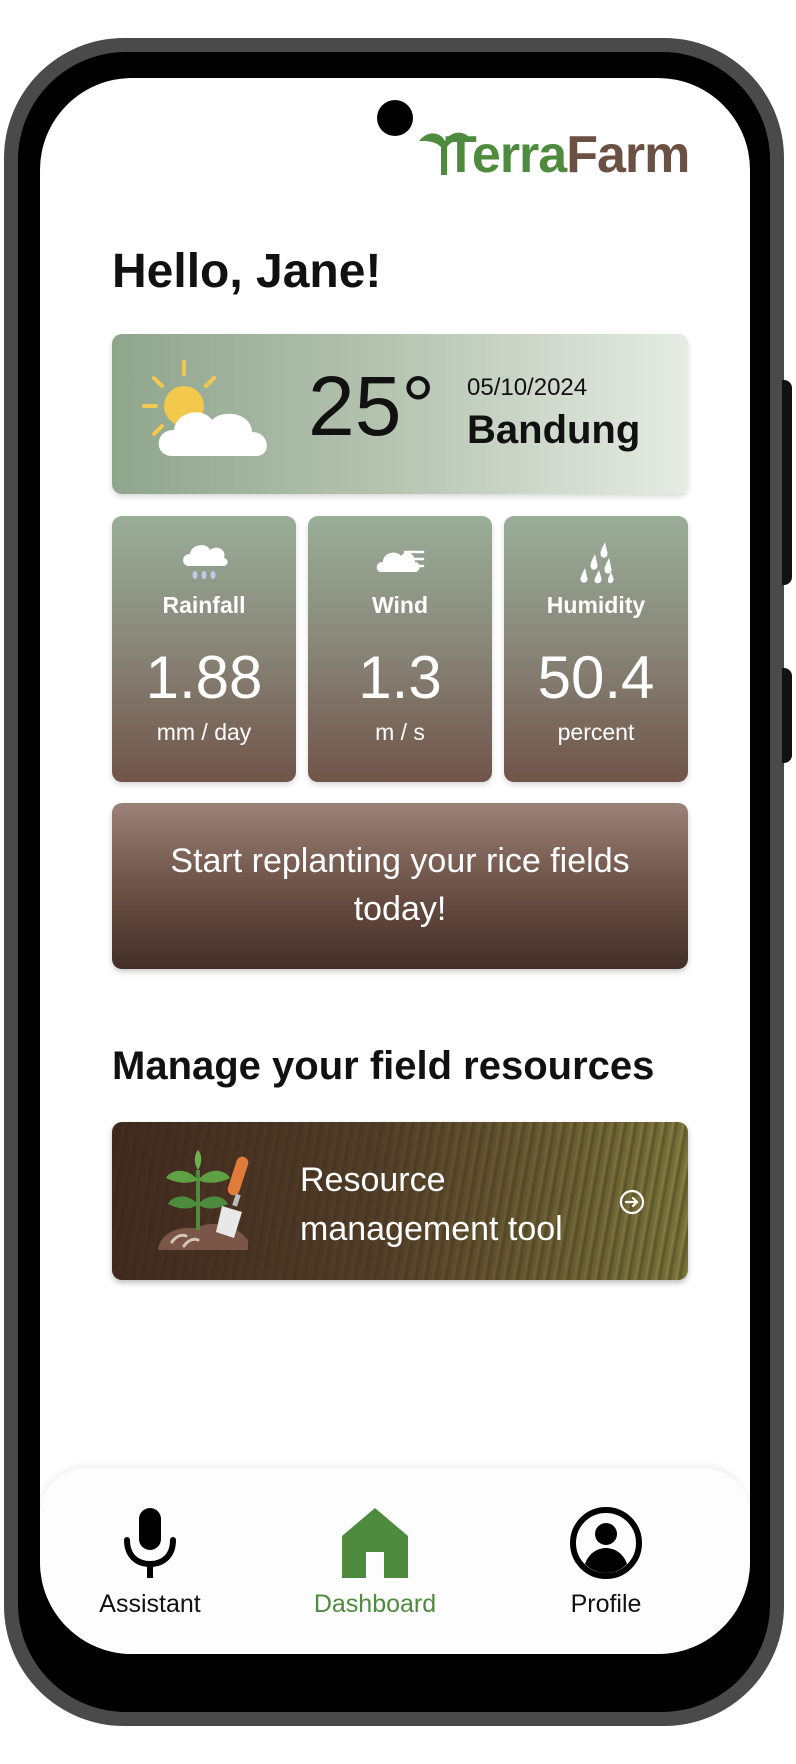 The height and width of the screenshot is (1764, 796). I want to click on plant-shovel-icon, so click(203, 1200).